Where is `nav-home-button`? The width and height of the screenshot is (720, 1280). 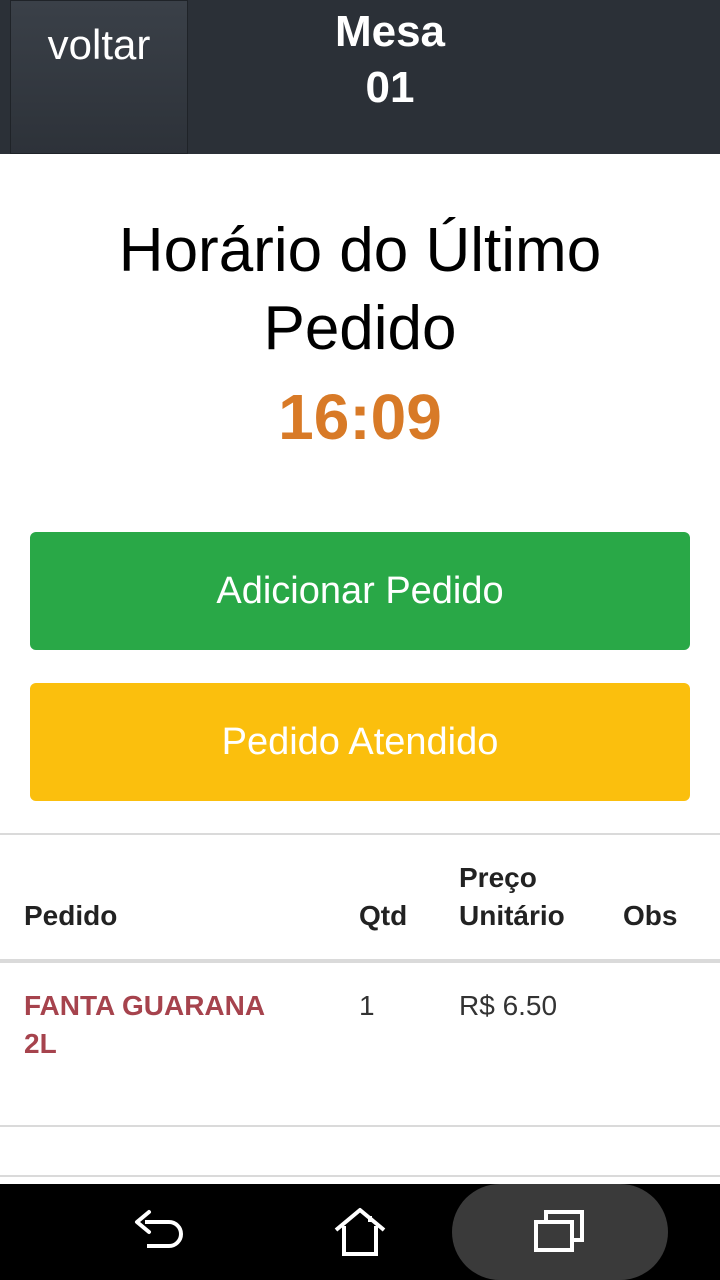 nav-home-button is located at coordinates (360, 1232).